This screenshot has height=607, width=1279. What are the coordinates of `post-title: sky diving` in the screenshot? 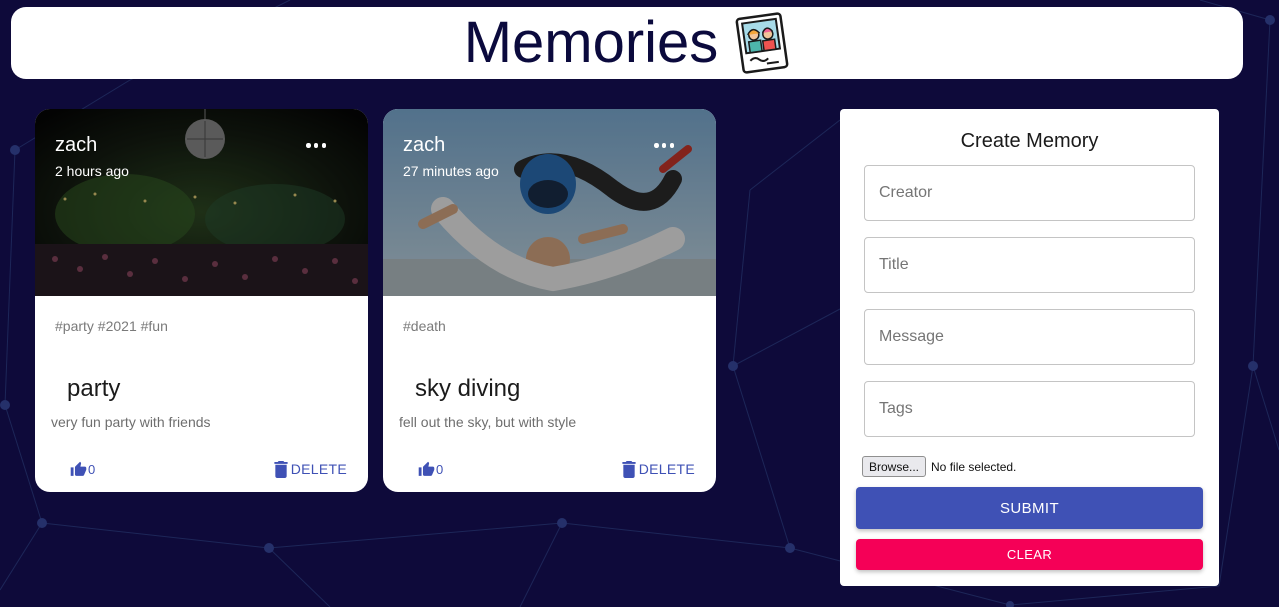 It's located at (468, 388).